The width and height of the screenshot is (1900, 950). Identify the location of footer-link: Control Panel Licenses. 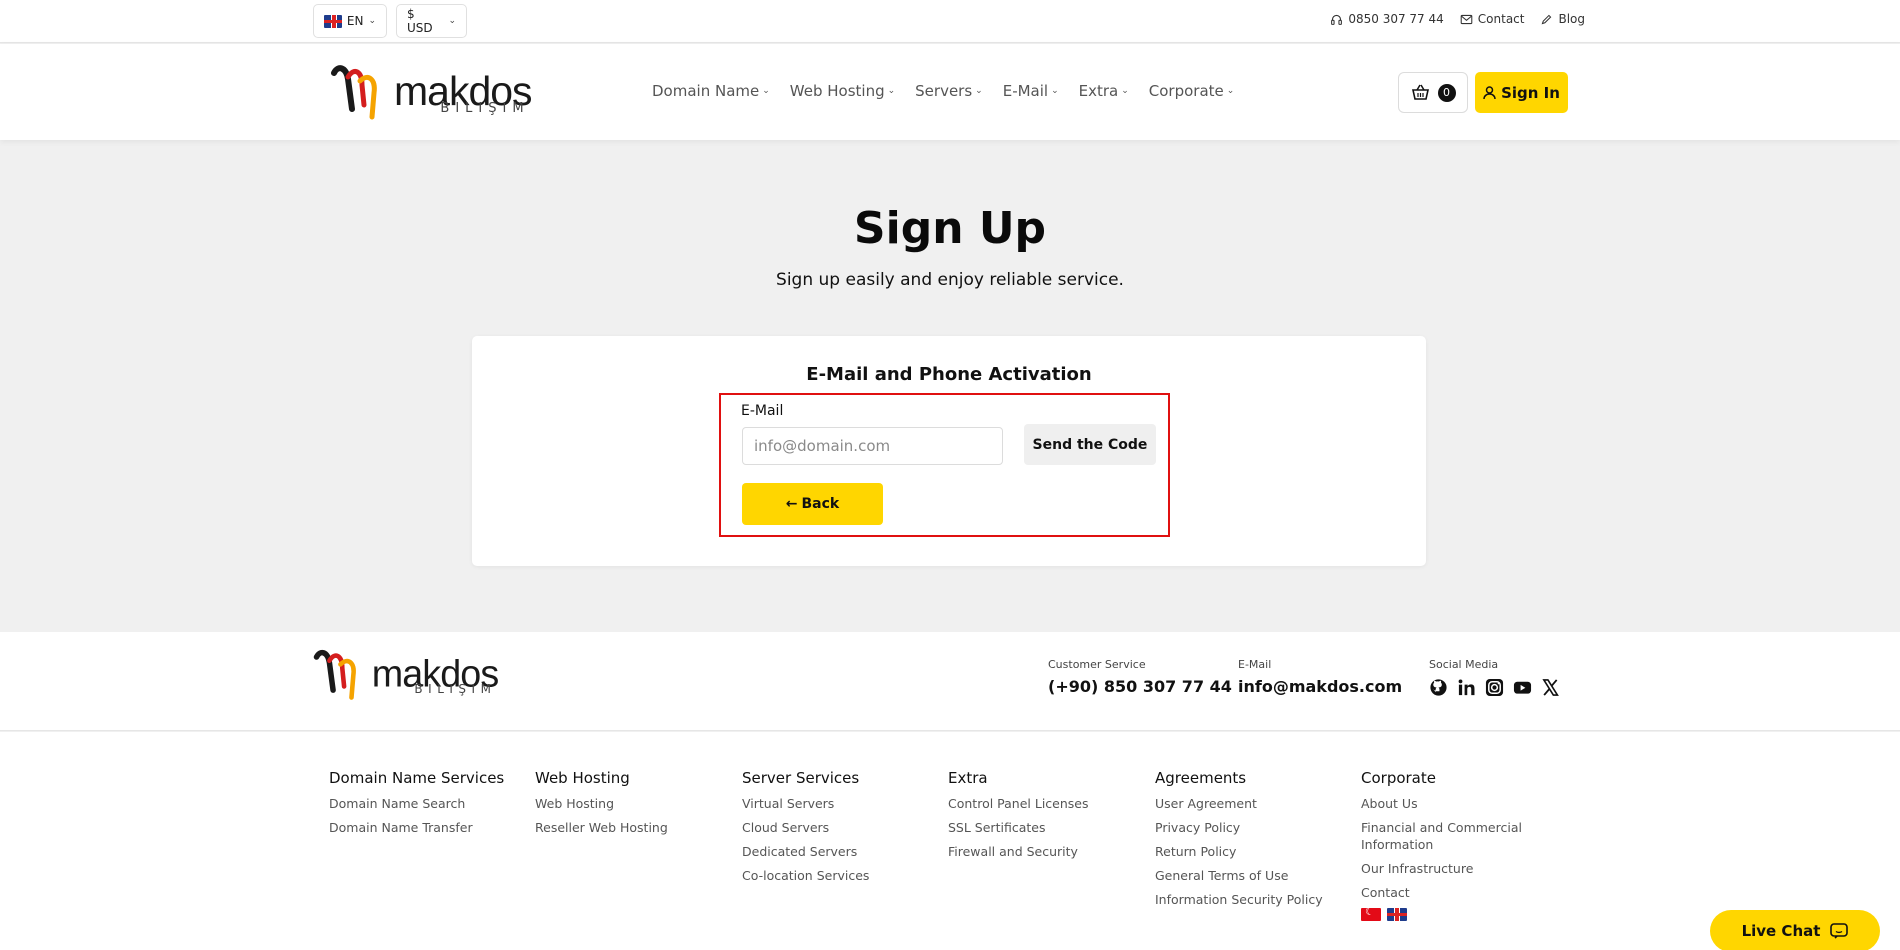
(1045, 803).